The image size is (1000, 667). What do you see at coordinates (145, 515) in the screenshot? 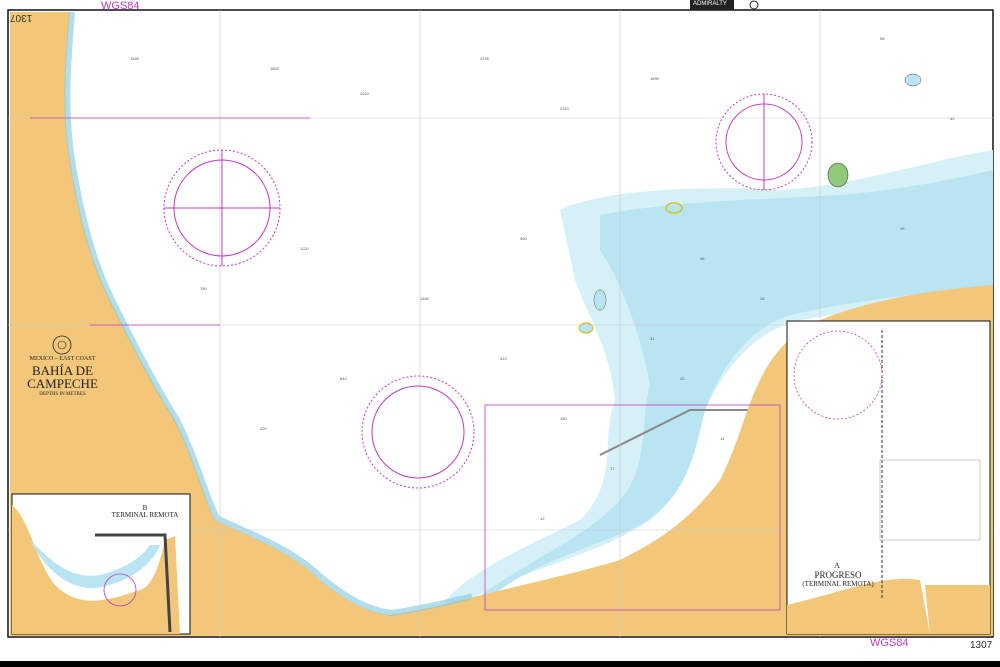
I see `inset-terminal-remota-title: TERMINAL REMOTA` at bounding box center [145, 515].